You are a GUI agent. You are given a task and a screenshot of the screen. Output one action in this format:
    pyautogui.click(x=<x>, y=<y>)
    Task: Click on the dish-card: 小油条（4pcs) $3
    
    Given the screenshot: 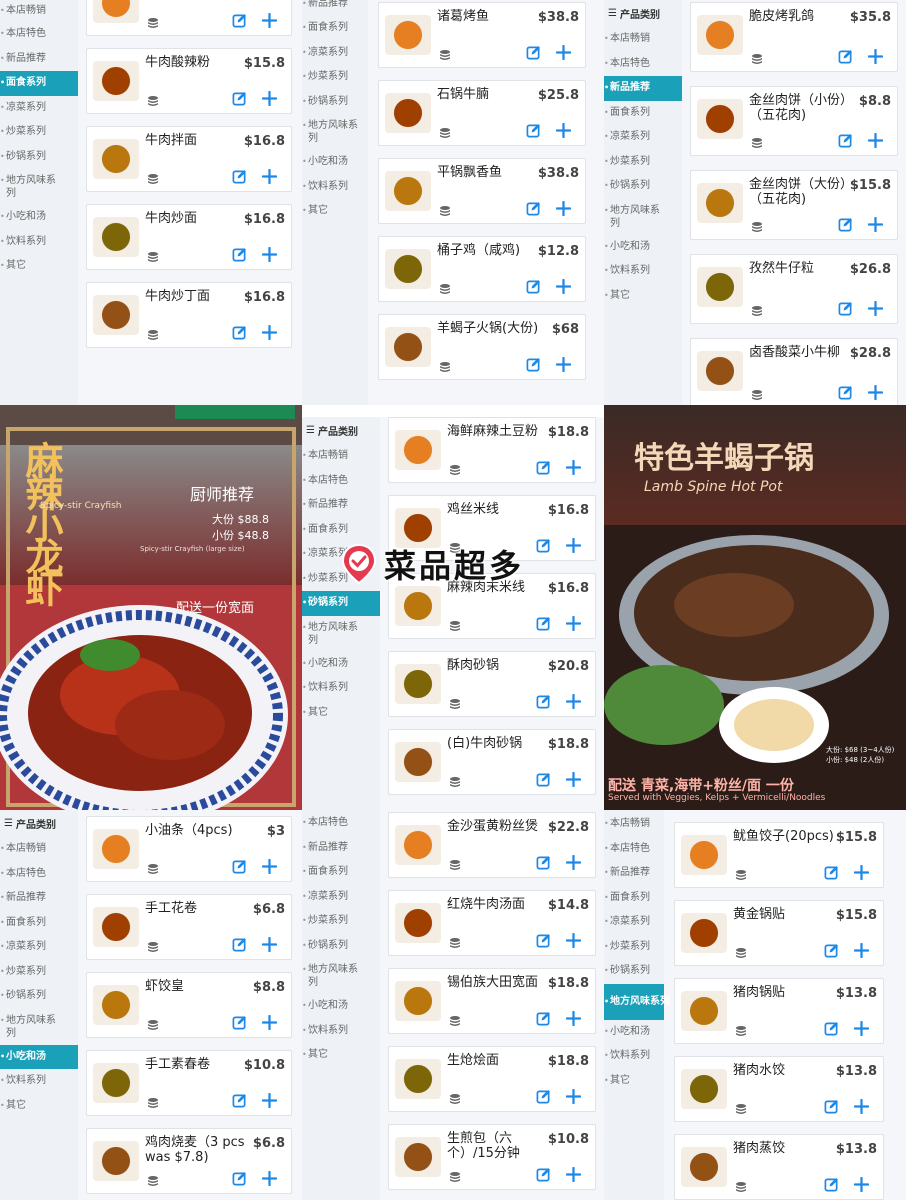 What is the action you would take?
    pyautogui.click(x=189, y=849)
    